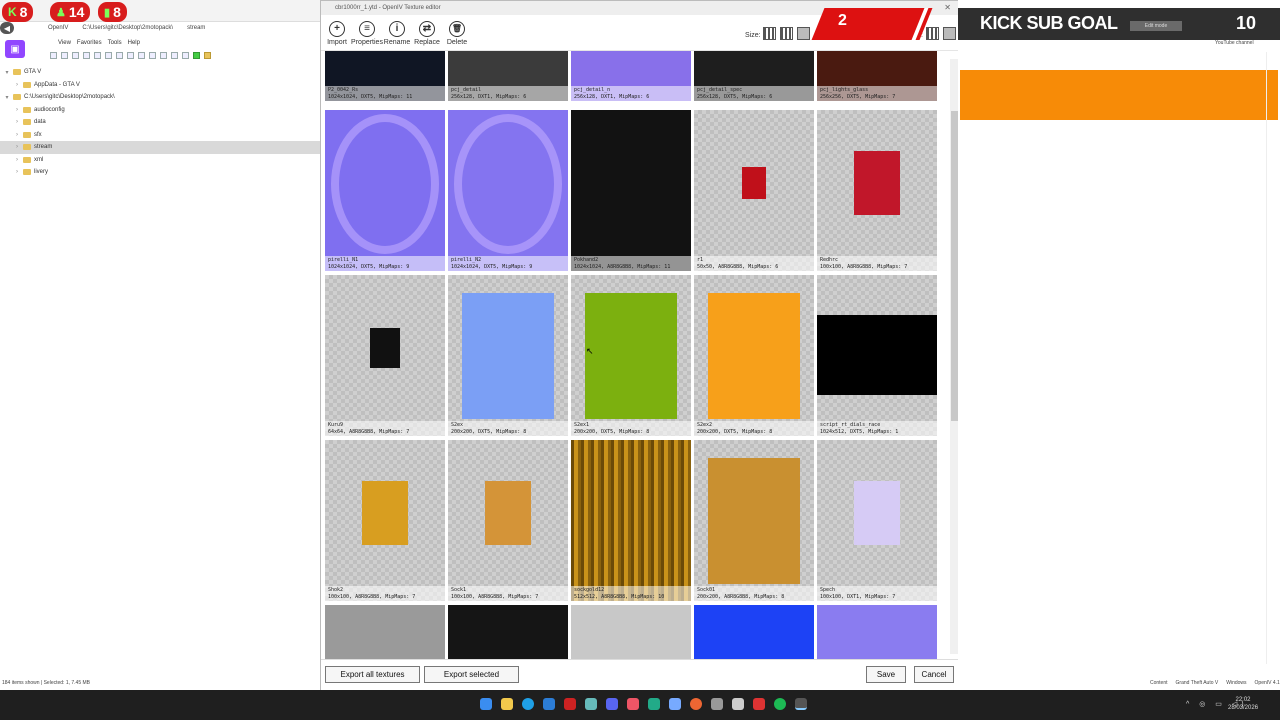 The width and height of the screenshot is (1280, 720). What do you see at coordinates (489, 96) in the screenshot?
I see `texture-info: 256x128, DXT1, MipMaps: 6` at bounding box center [489, 96].